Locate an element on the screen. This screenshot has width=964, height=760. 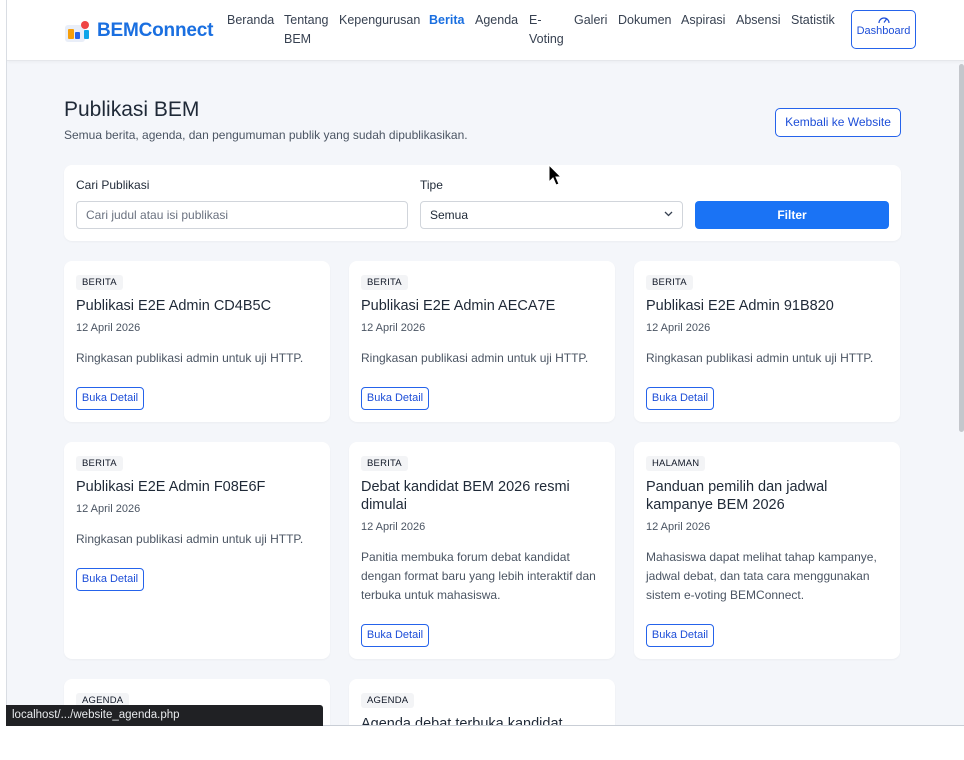
nav-item-tentang-bem: Tentang BEM is located at coordinates (306, 30).